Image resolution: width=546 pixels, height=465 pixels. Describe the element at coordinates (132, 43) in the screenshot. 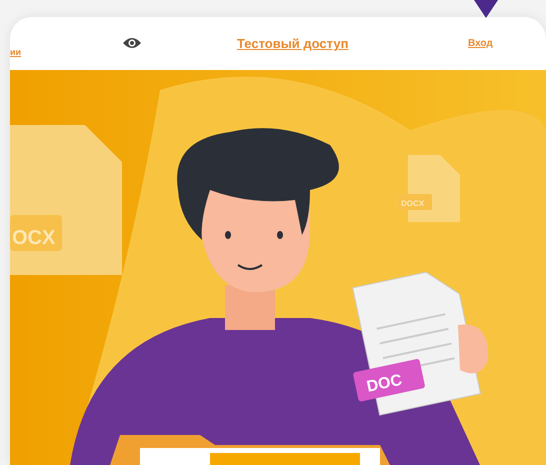

I see `eye-icon` at that location.